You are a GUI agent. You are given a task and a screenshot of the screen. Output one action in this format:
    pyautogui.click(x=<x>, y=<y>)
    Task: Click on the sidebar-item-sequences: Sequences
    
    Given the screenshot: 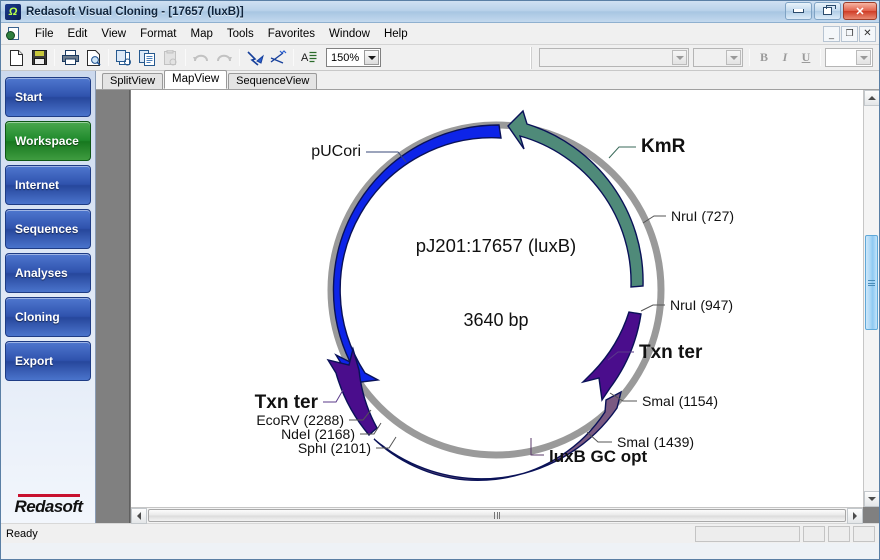 What is the action you would take?
    pyautogui.click(x=48, y=229)
    